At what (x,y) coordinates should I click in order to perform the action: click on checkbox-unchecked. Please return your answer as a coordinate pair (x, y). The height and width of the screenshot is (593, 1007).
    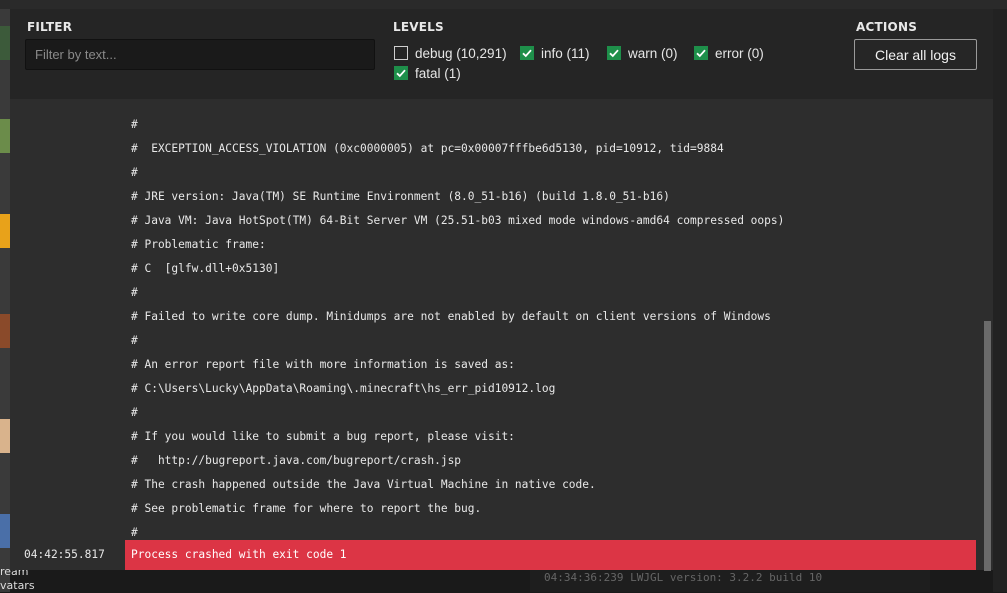
    Looking at the image, I should click on (401, 53).